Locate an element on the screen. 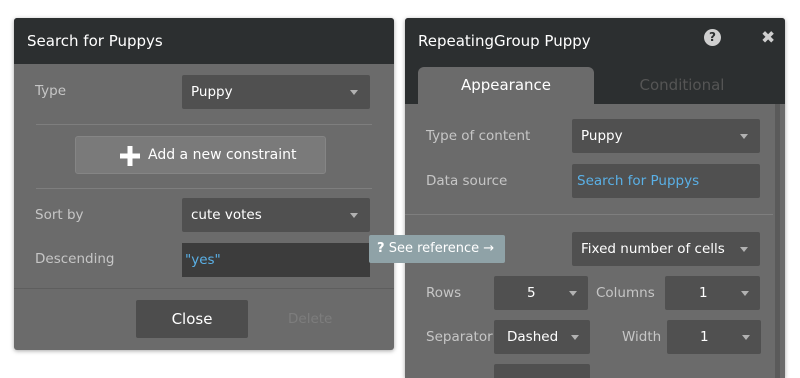  sort-by-label: Sort by is located at coordinates (59, 215).